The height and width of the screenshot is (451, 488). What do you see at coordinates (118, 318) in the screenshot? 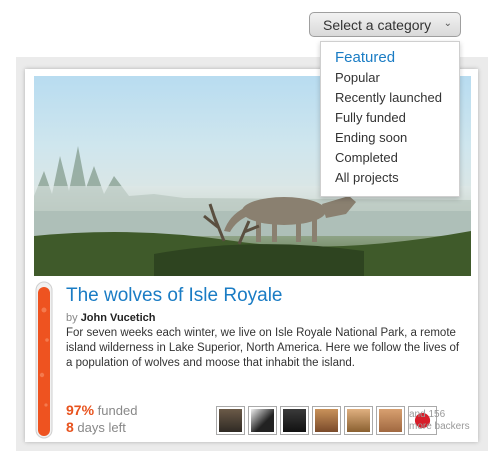
I see `creator-name: John Vucetich` at bounding box center [118, 318].